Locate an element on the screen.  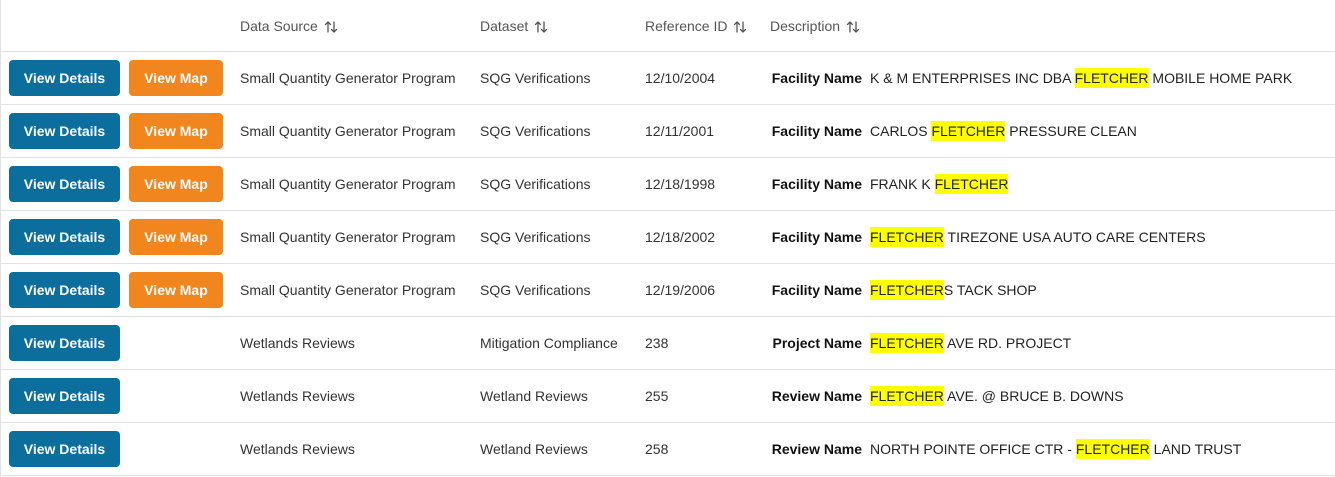
description-segment: TIREZONE USA AUTO CARE CENTERS is located at coordinates (1074, 237).